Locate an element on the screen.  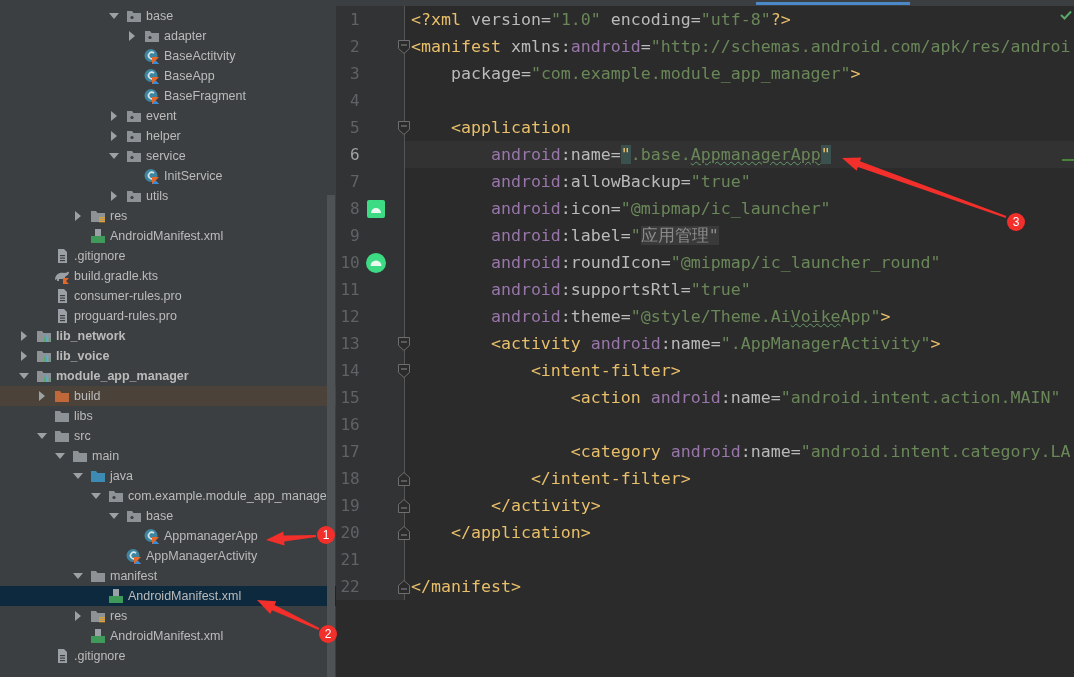
tree-item: lib_network is located at coordinates (71, 336).